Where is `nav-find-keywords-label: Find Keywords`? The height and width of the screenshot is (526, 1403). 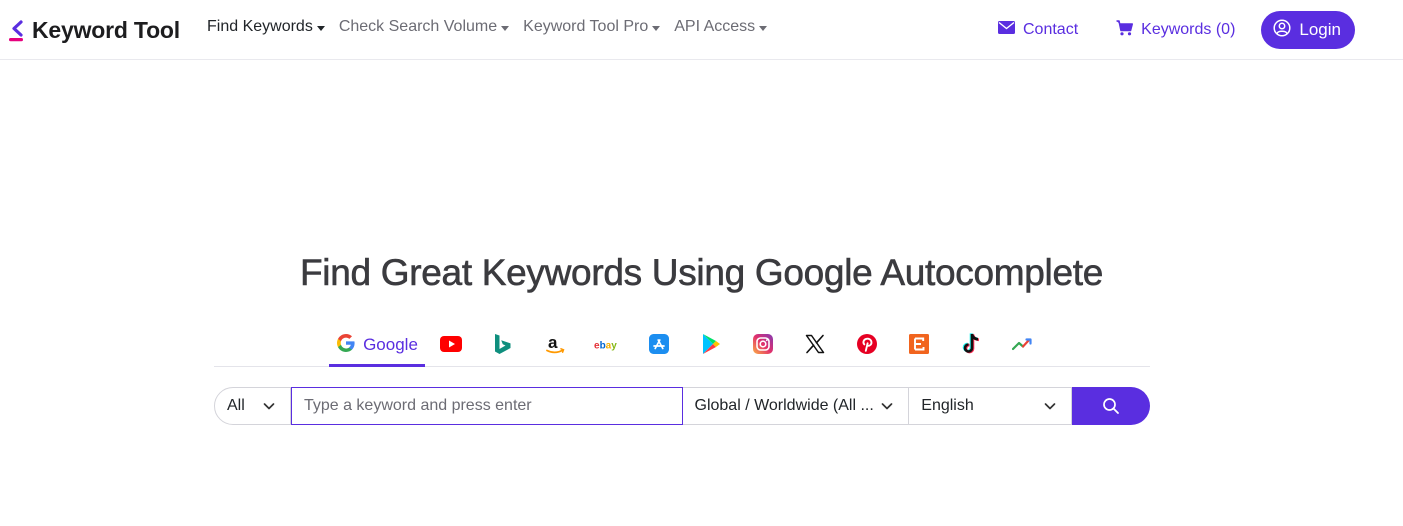 nav-find-keywords-label: Find Keywords is located at coordinates (260, 26).